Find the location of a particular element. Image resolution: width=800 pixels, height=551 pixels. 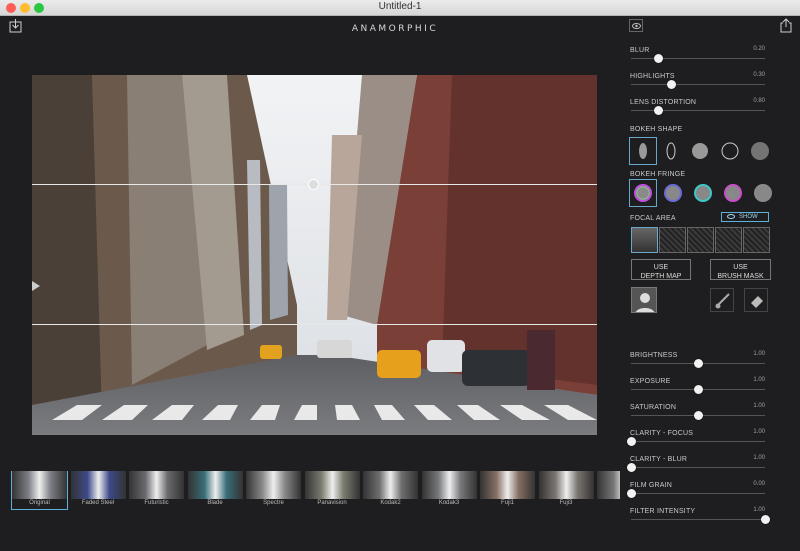

filter-thumbnail: Panavision is located at coordinates (332, 490).